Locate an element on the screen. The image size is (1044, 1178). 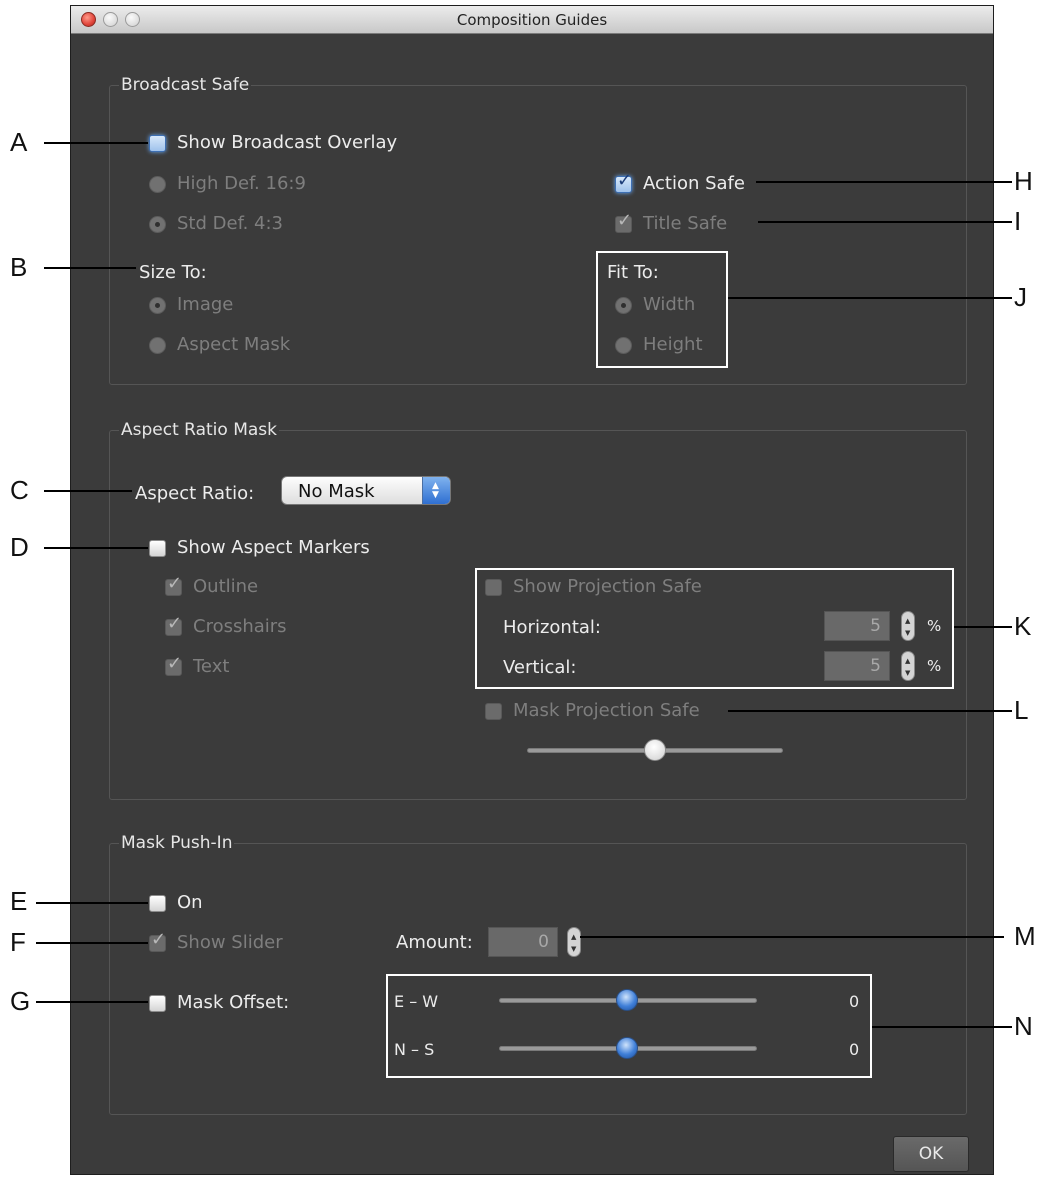
aspect-ratio-label: Aspect Ratio: is located at coordinates (195, 493).